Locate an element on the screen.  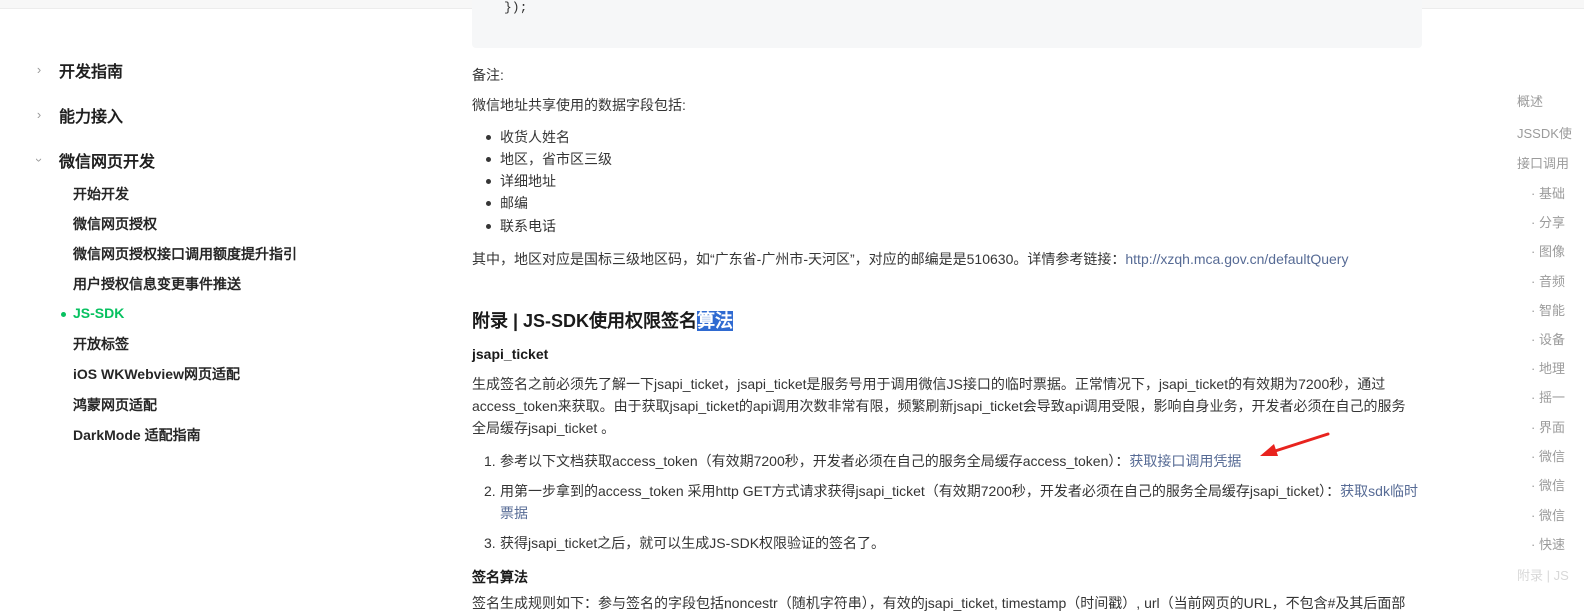
code-line: }); is located at coordinates (516, 7).